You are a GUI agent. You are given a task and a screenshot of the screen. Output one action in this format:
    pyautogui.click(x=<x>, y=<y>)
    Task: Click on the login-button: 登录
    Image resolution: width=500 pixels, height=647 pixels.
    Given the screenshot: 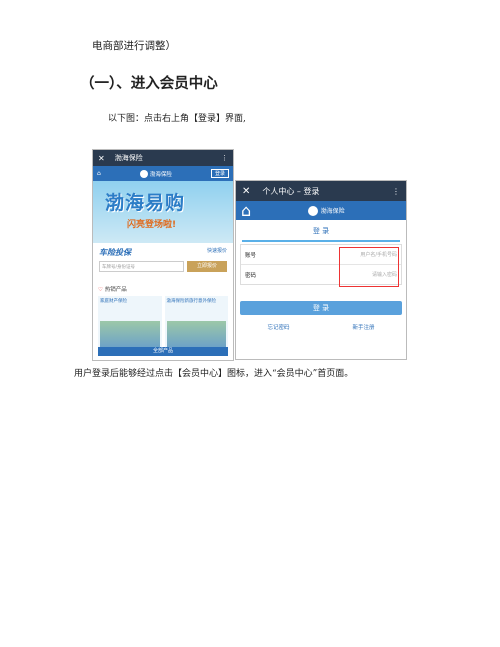 What is the action you would take?
    pyautogui.click(x=219, y=173)
    